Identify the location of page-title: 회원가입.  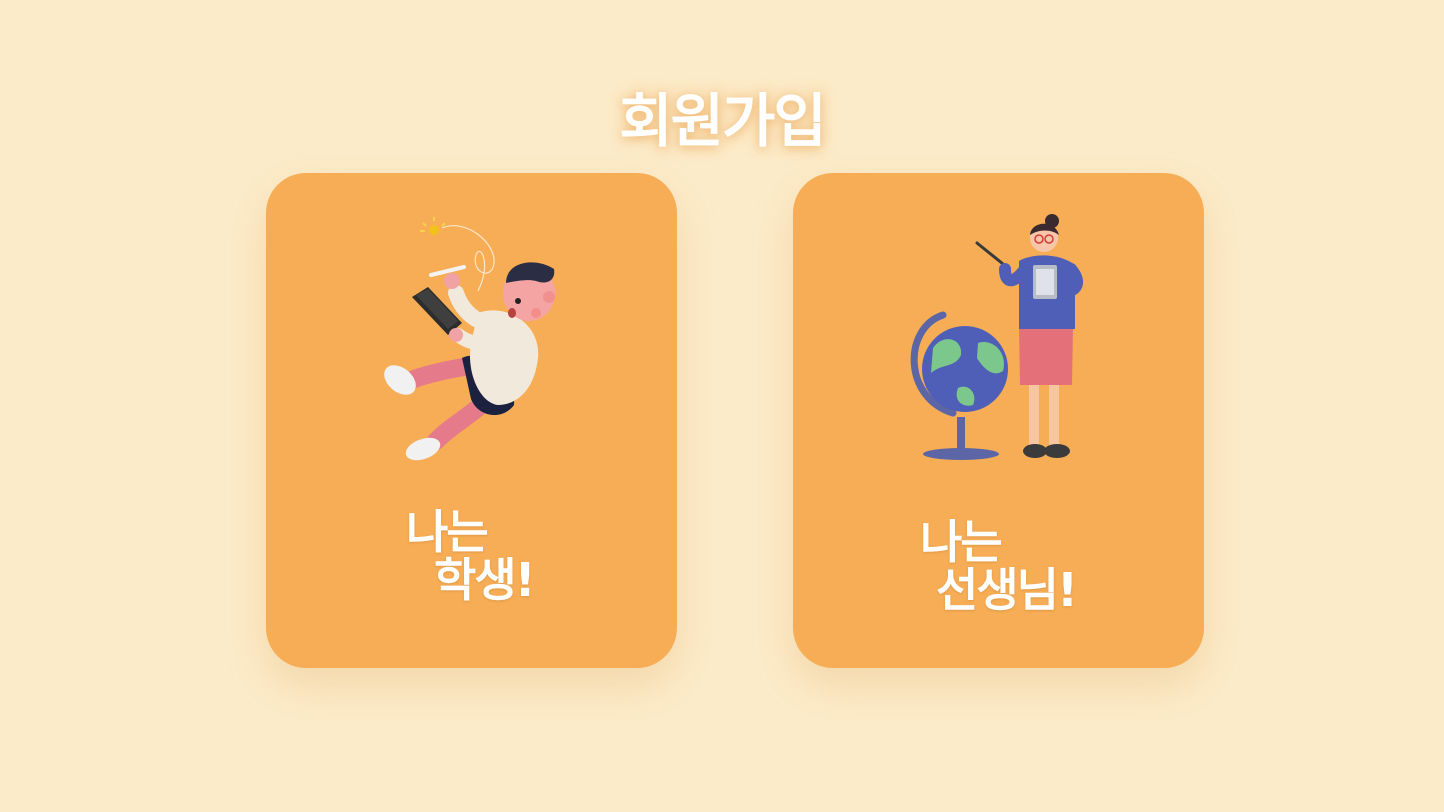
(722, 121).